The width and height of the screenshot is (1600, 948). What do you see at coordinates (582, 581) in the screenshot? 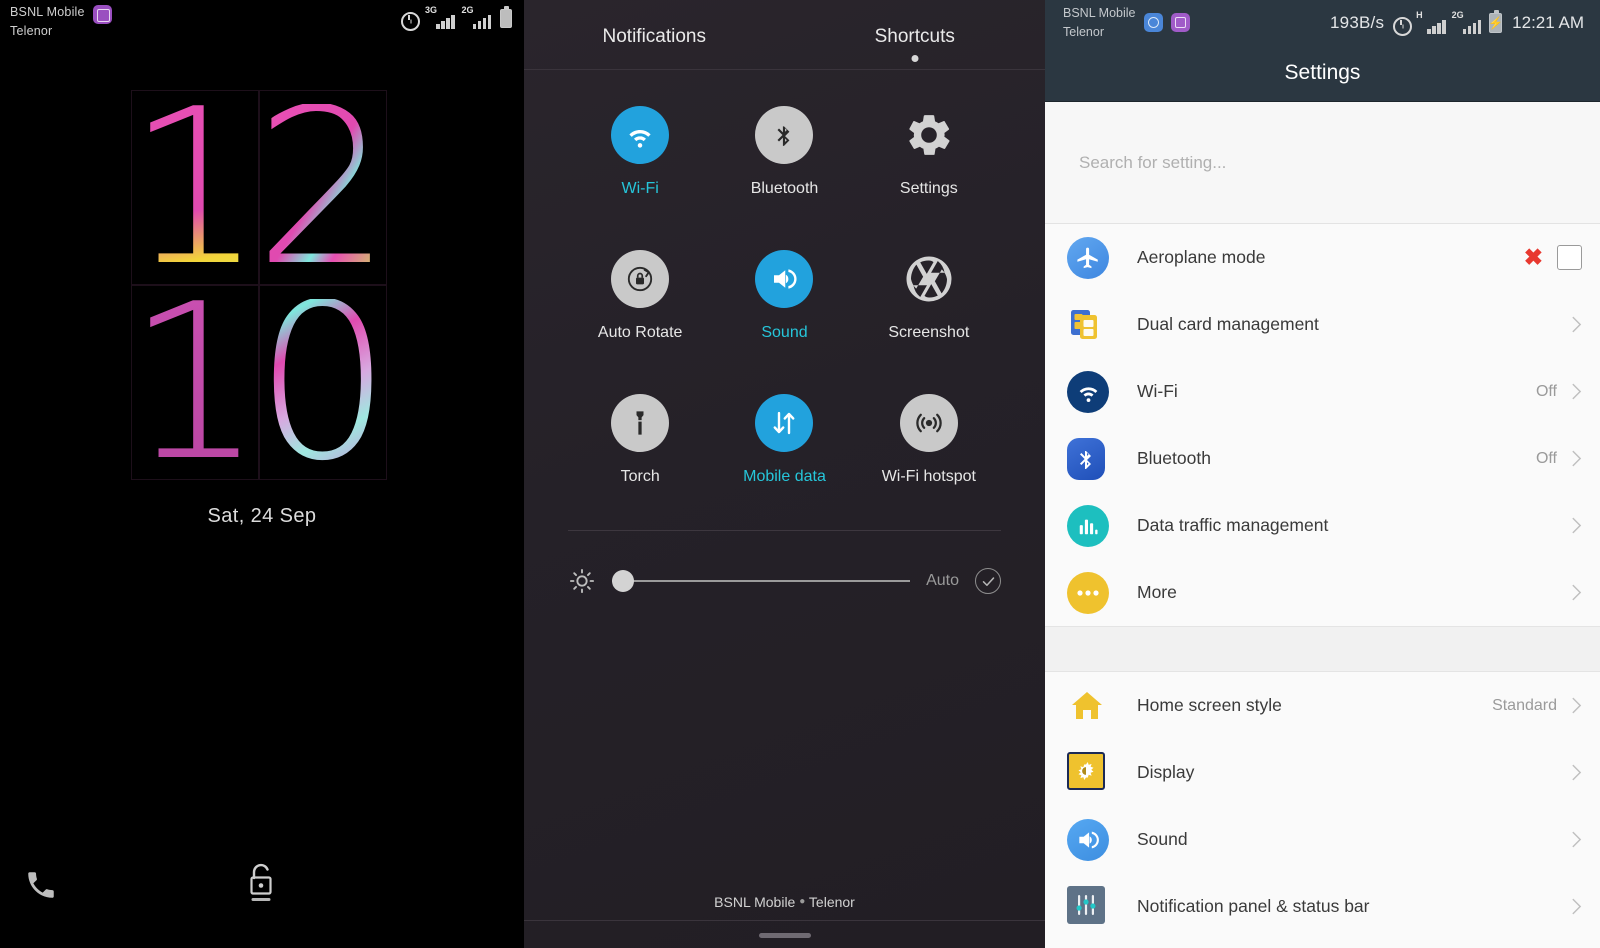
I see `brightness-icon` at bounding box center [582, 581].